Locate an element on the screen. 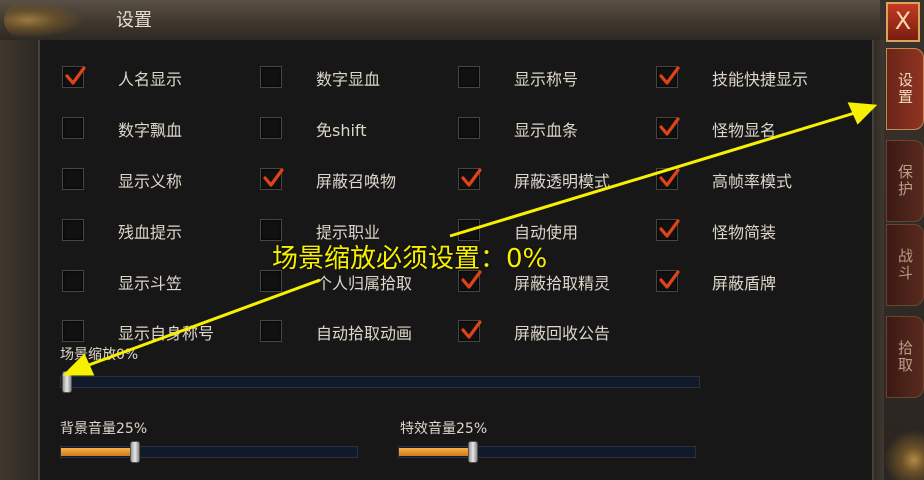 The image size is (924, 480). option-row: 高帧率模式 is located at coordinates (724, 179).